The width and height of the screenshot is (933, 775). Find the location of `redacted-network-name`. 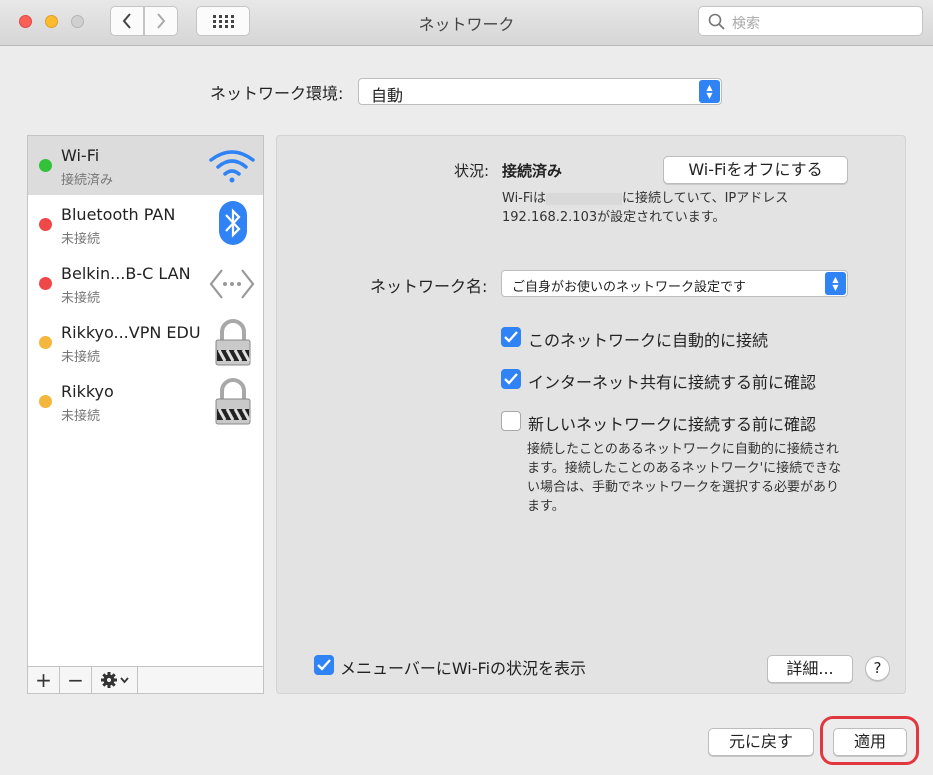

redacted-network-name is located at coordinates (584, 198).